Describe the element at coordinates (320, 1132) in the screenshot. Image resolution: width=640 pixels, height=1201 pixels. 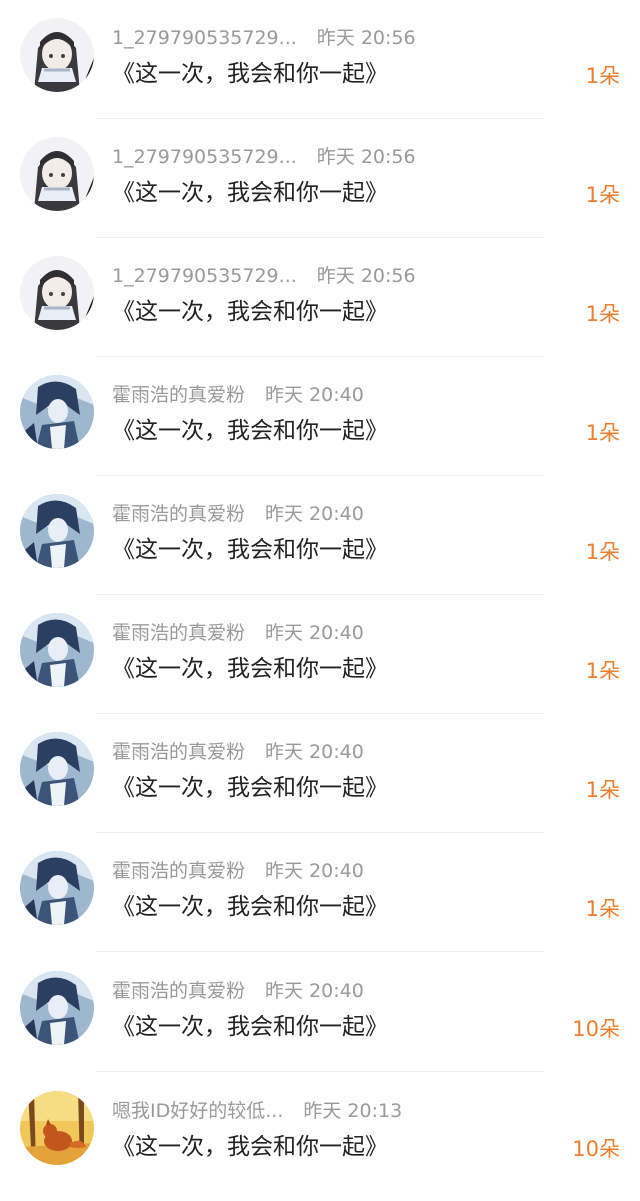
I see `list-item: 嗯我ID好好的较低... 昨天 20:13 《这一次，我会和你一起》 10朵` at that location.